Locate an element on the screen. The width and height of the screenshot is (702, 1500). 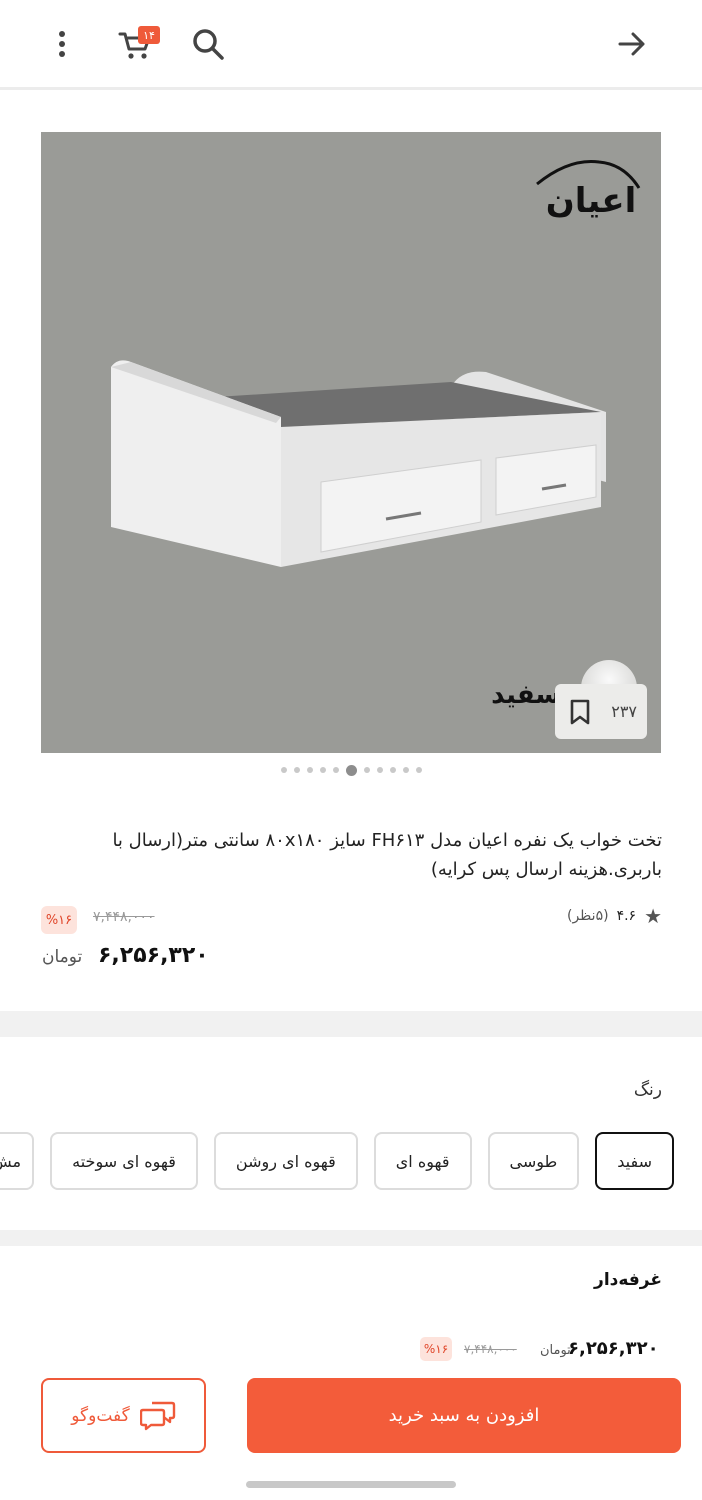
svg-text: اعیان is located at coordinates (591, 201).